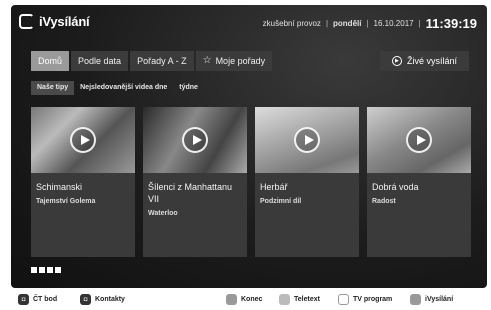 The height and width of the screenshot is (310, 491). What do you see at coordinates (439, 299) in the screenshot?
I see `key-label: iVysílání` at bounding box center [439, 299].